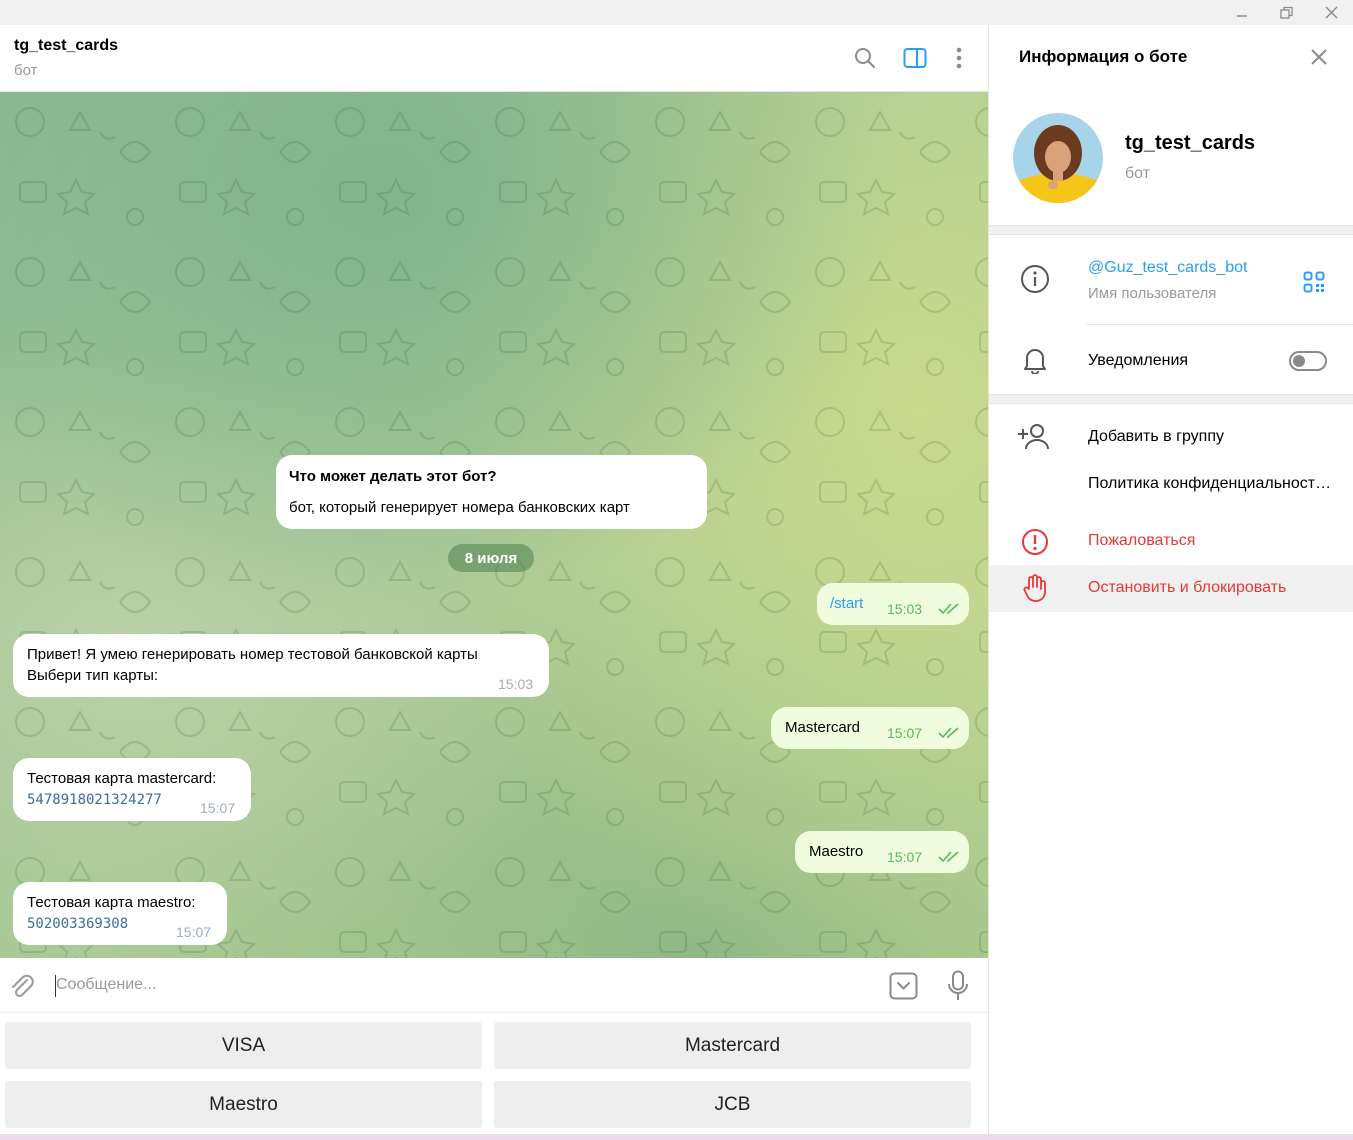 The image size is (1353, 1140). Describe the element at coordinates (732, 1045) in the screenshot. I see `keyboard-button-mastercard: Mastercard` at that location.